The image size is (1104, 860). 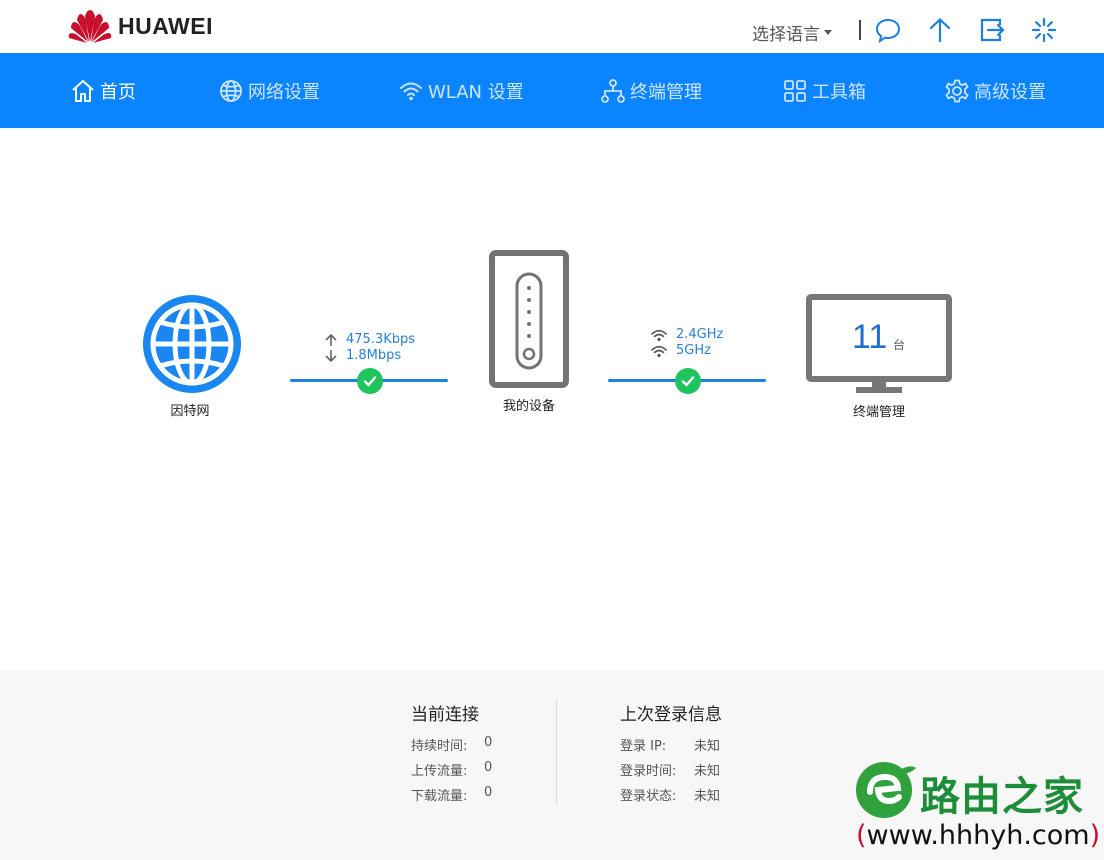 I want to click on gear-icon, so click(x=957, y=90).